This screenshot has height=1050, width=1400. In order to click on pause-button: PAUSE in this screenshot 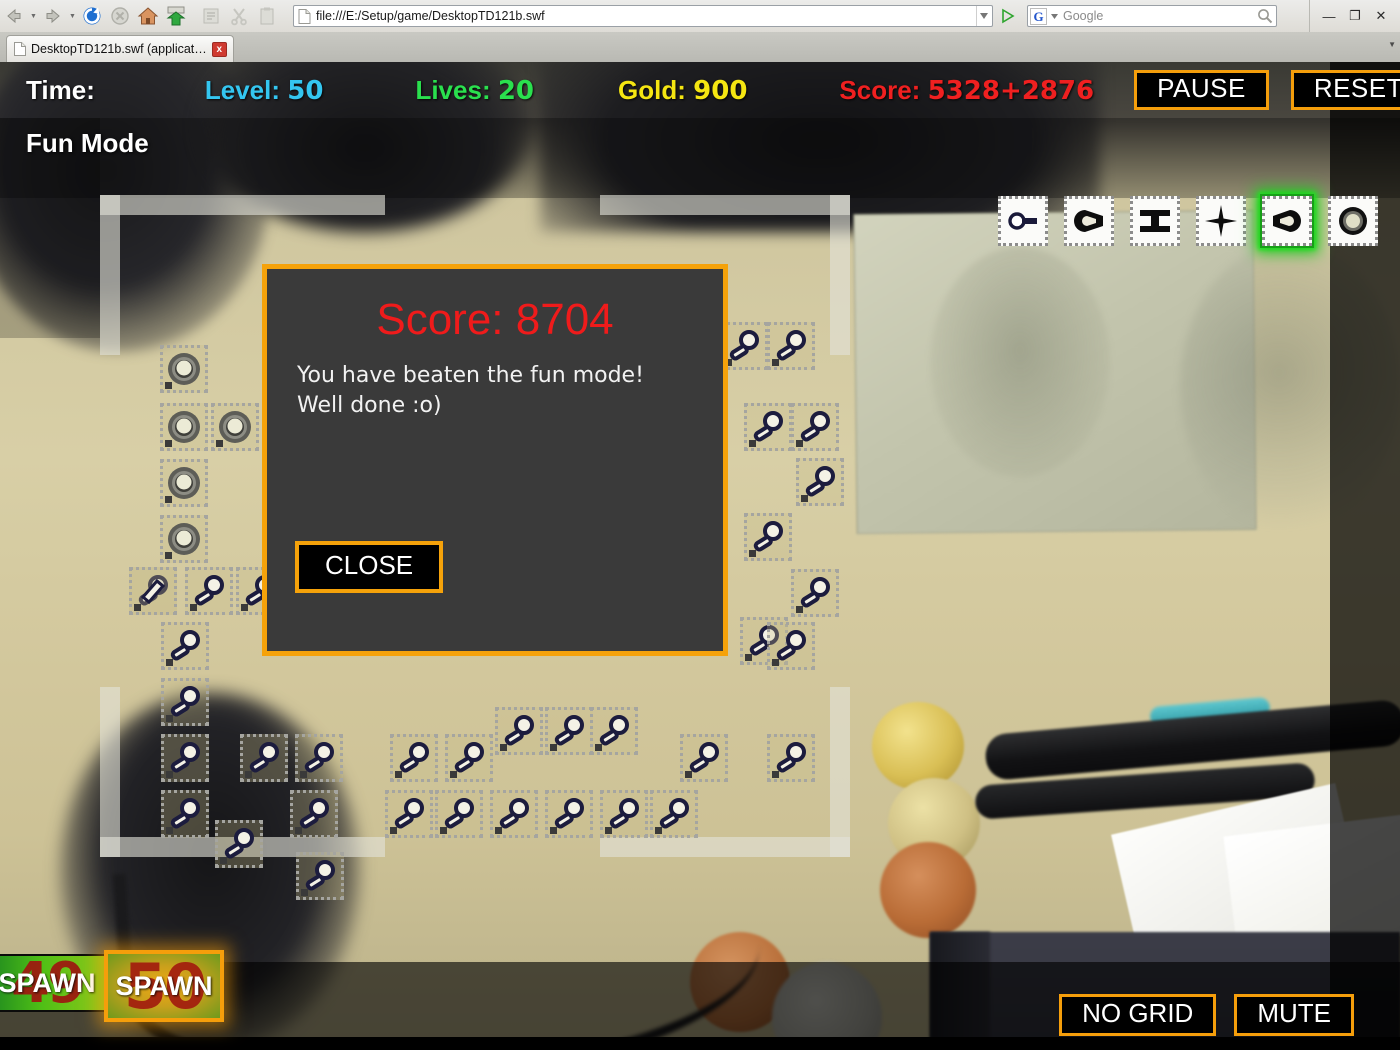, I will do `click(1201, 90)`.